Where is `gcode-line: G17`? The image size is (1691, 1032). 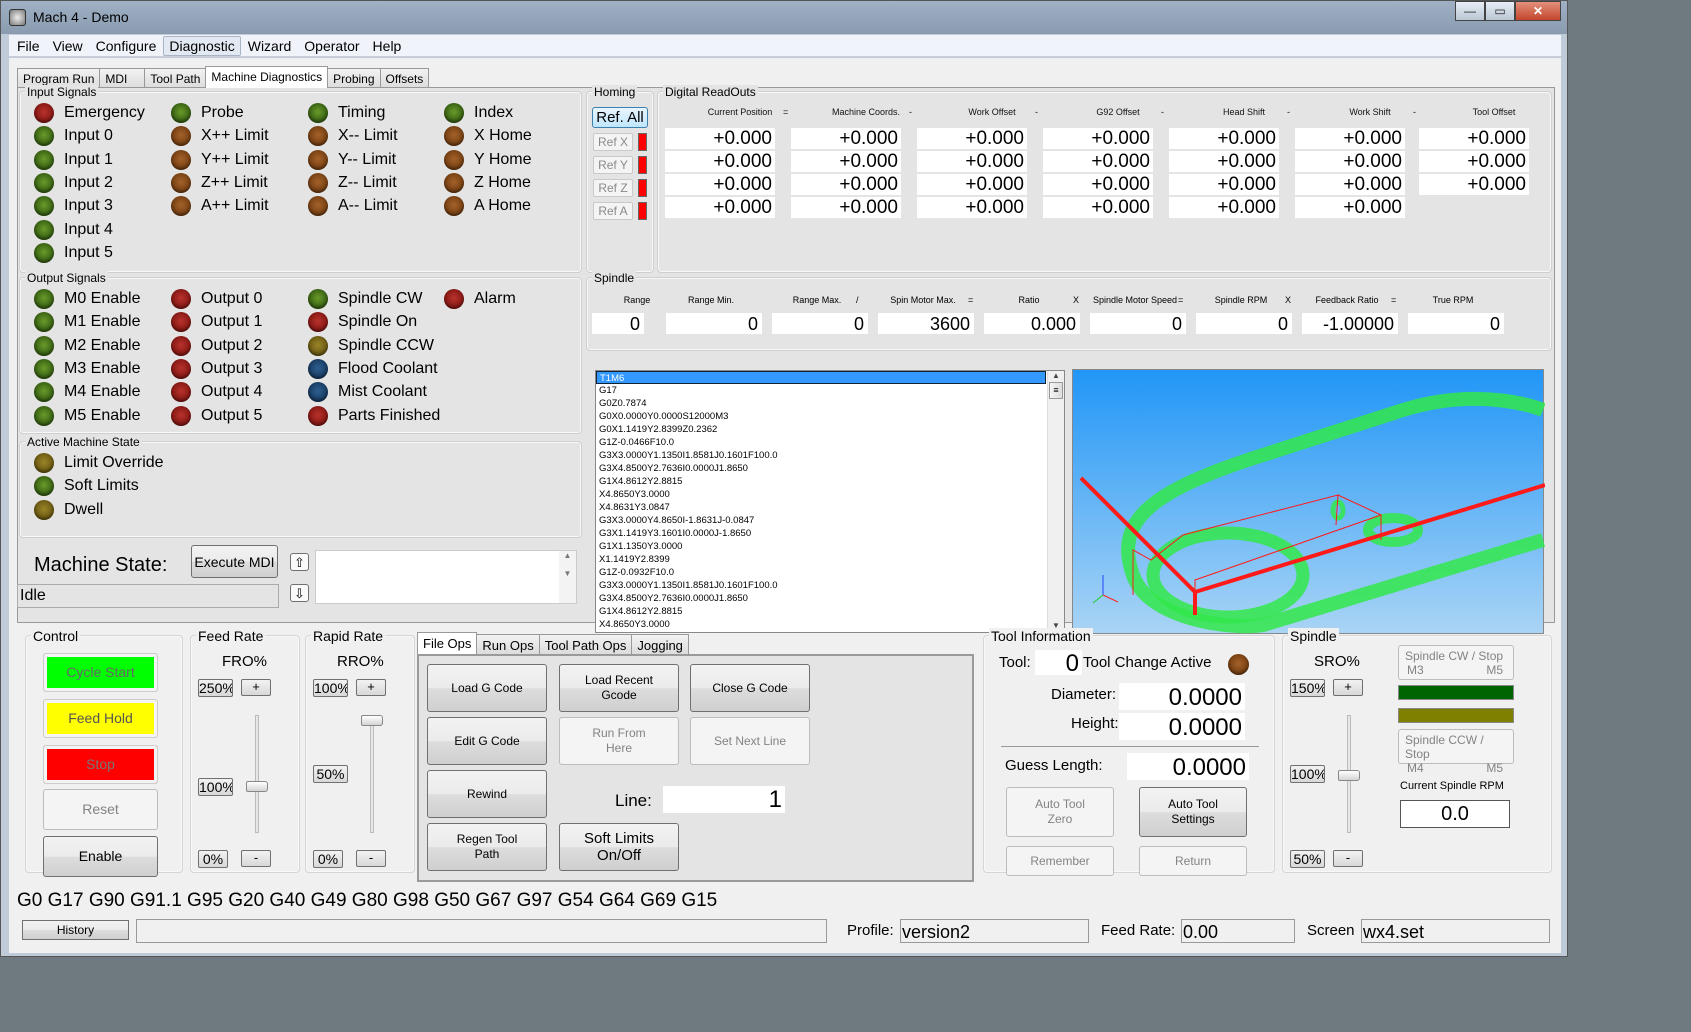 gcode-line: G17 is located at coordinates (830, 390).